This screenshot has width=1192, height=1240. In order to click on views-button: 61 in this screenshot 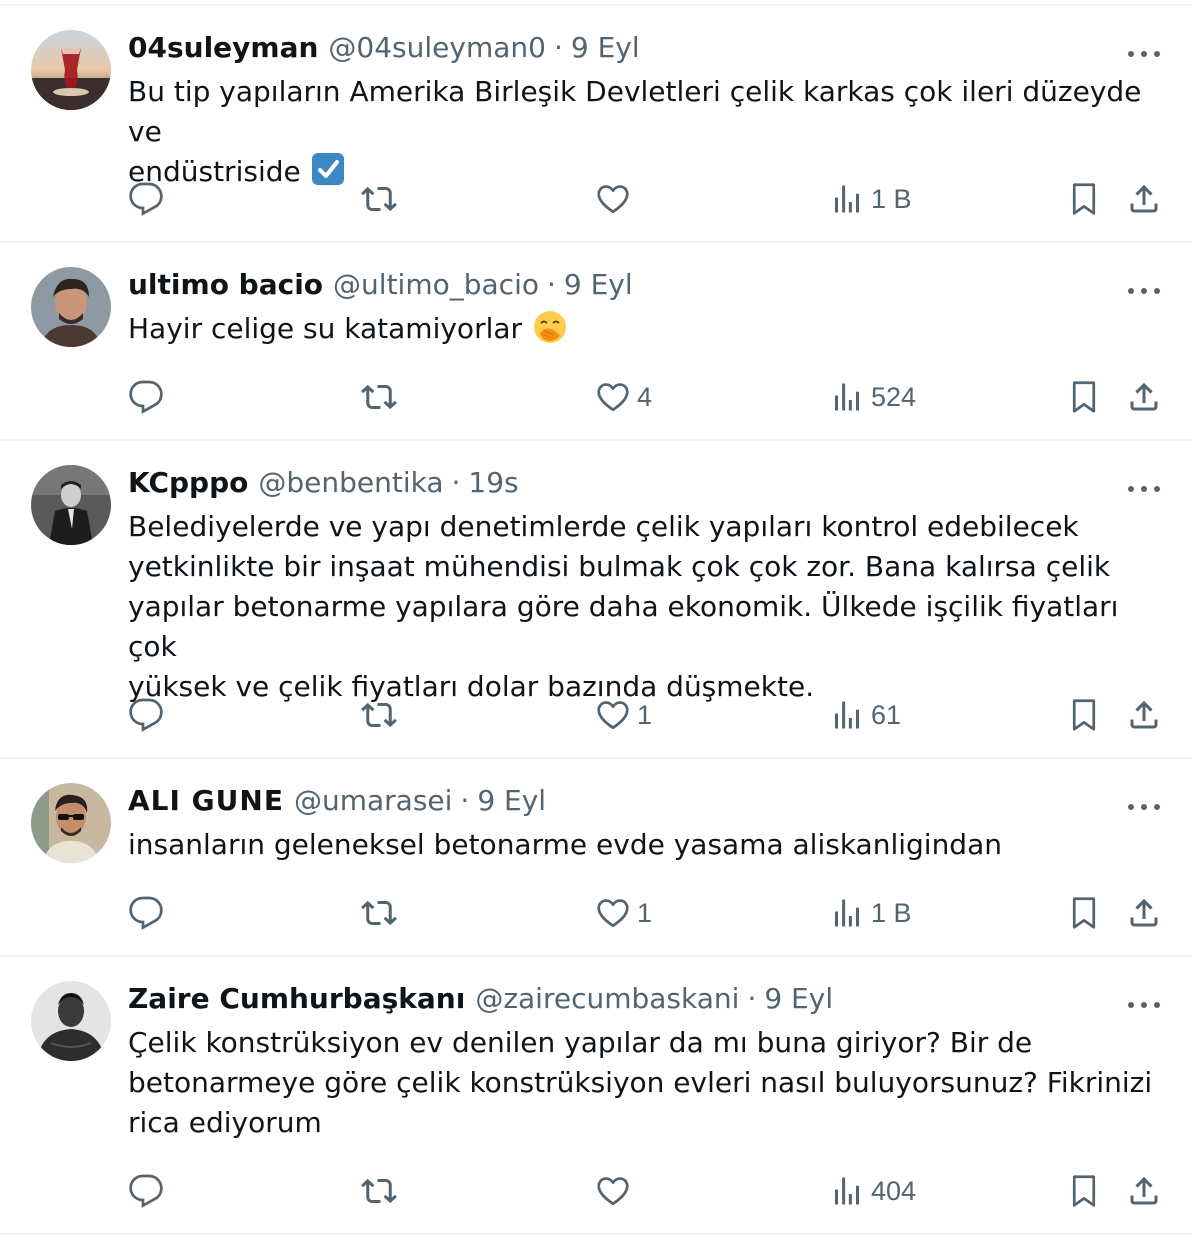, I will do `click(865, 715)`.